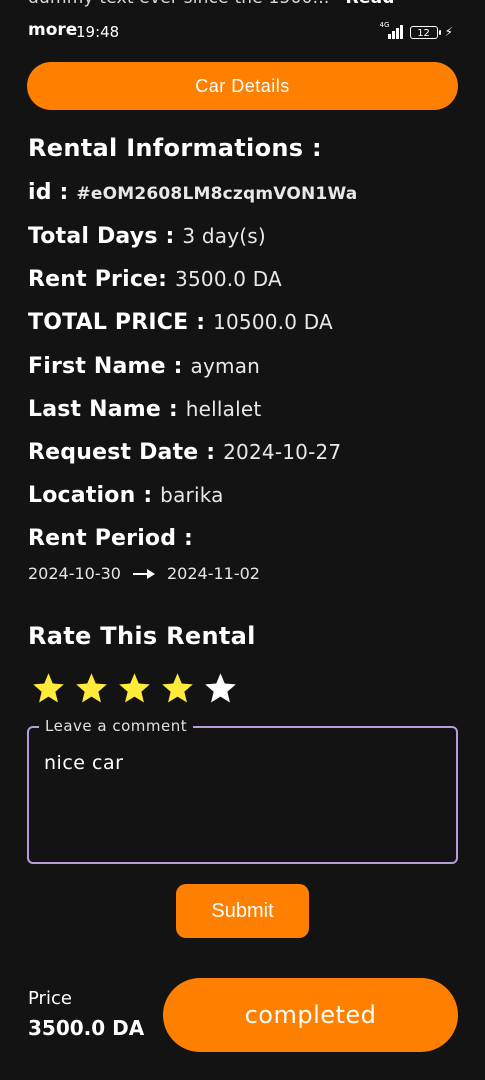 The height and width of the screenshot is (1080, 485). What do you see at coordinates (90, 495) in the screenshot?
I see `location-label: Location :` at bounding box center [90, 495].